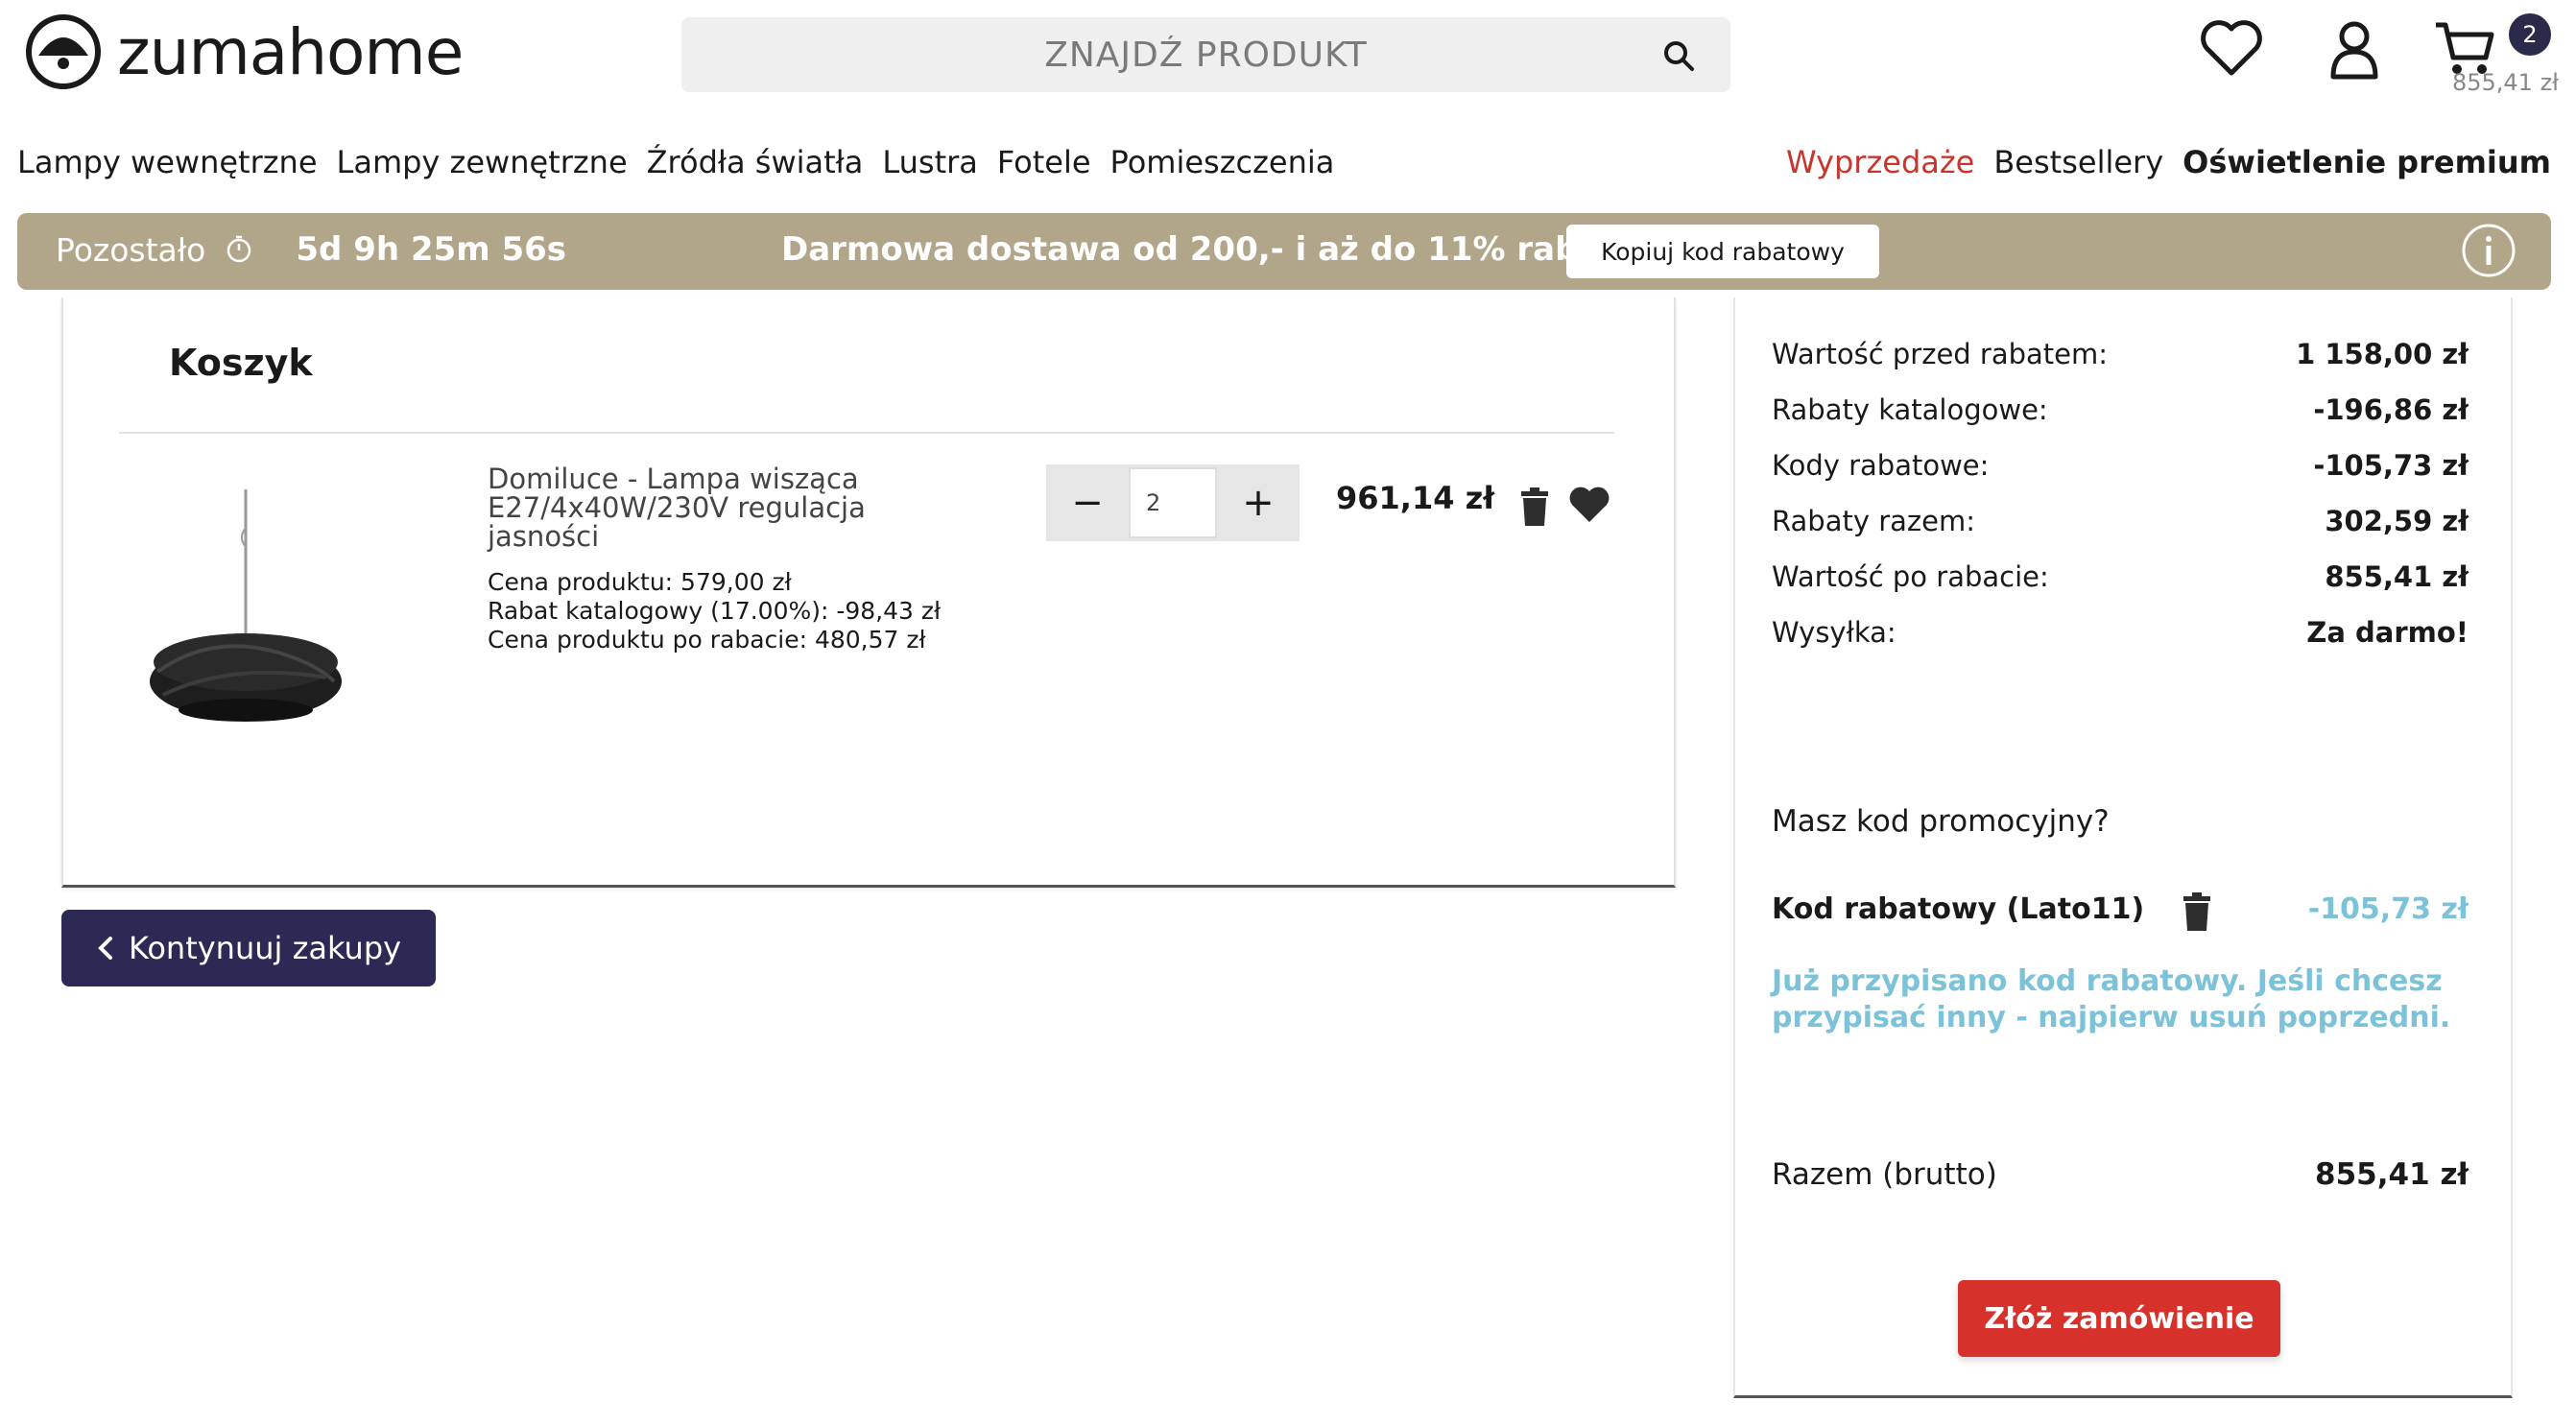 The width and height of the screenshot is (2576, 1426). I want to click on decrease-quantity-button: −, so click(1087, 502).